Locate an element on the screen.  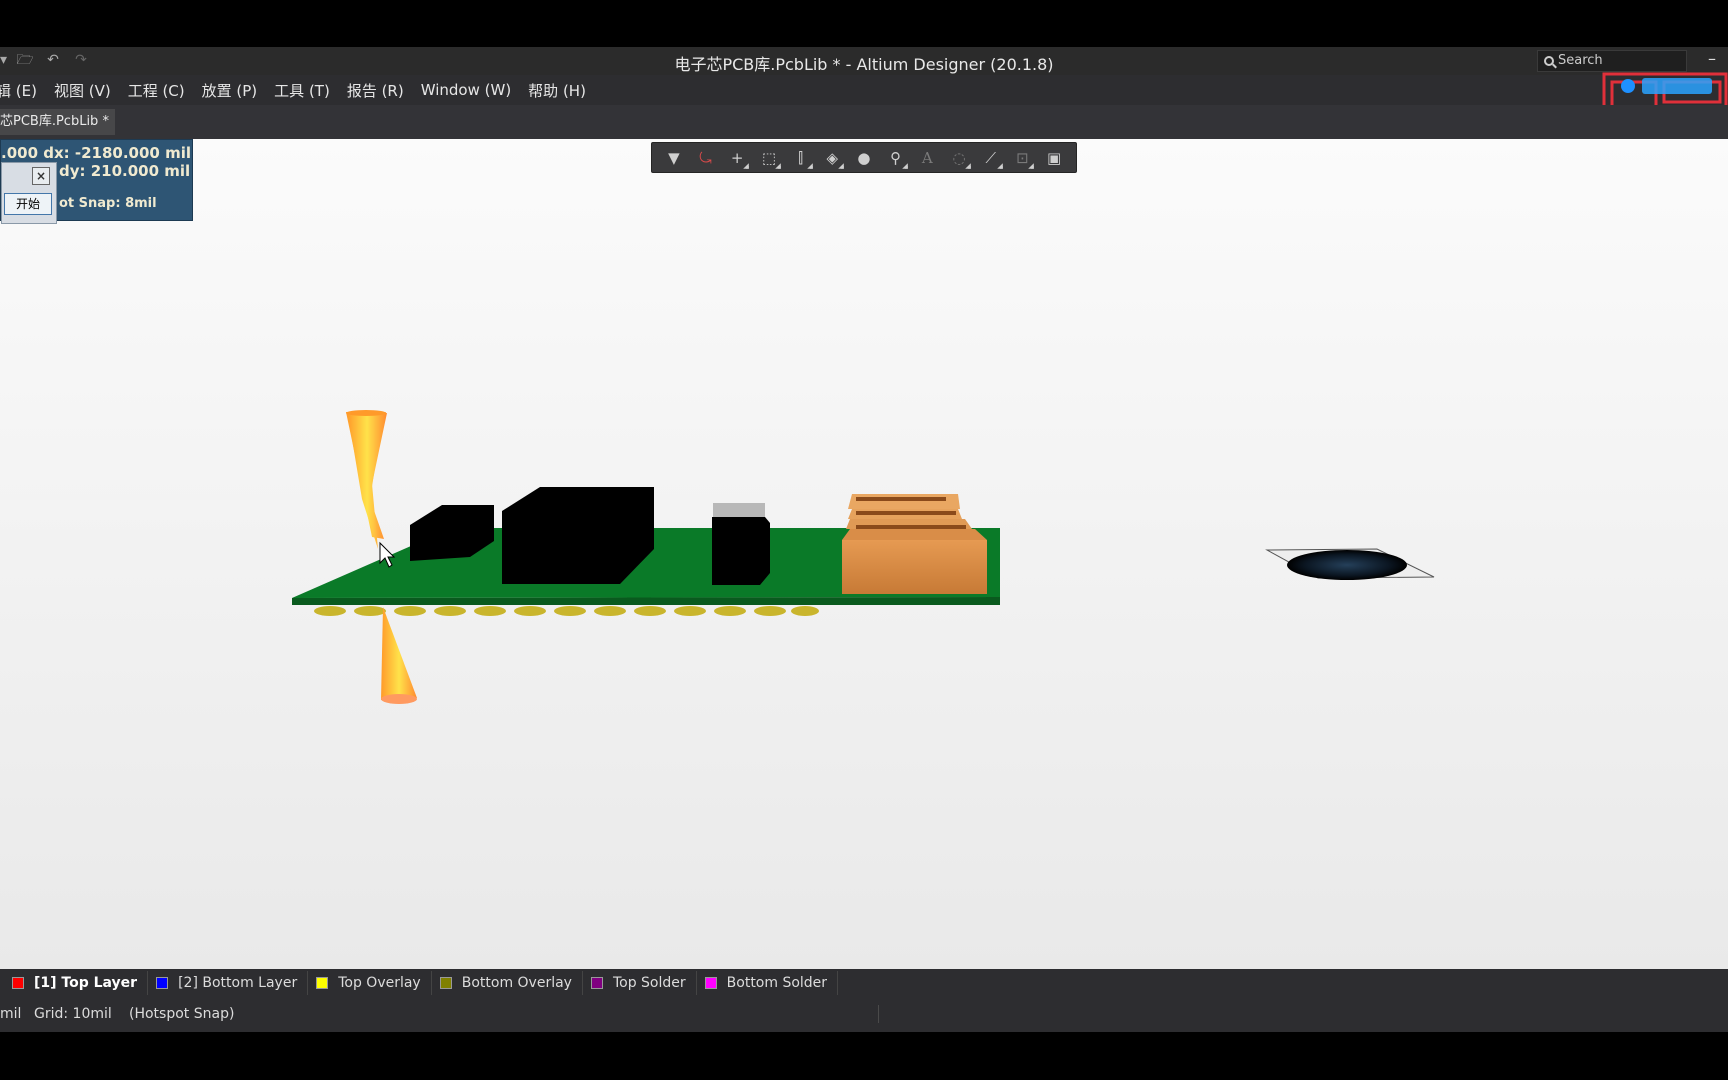
status-bar: mil Grid: 10mil (Hotspot Snap) is located at coordinates (864, 1014).